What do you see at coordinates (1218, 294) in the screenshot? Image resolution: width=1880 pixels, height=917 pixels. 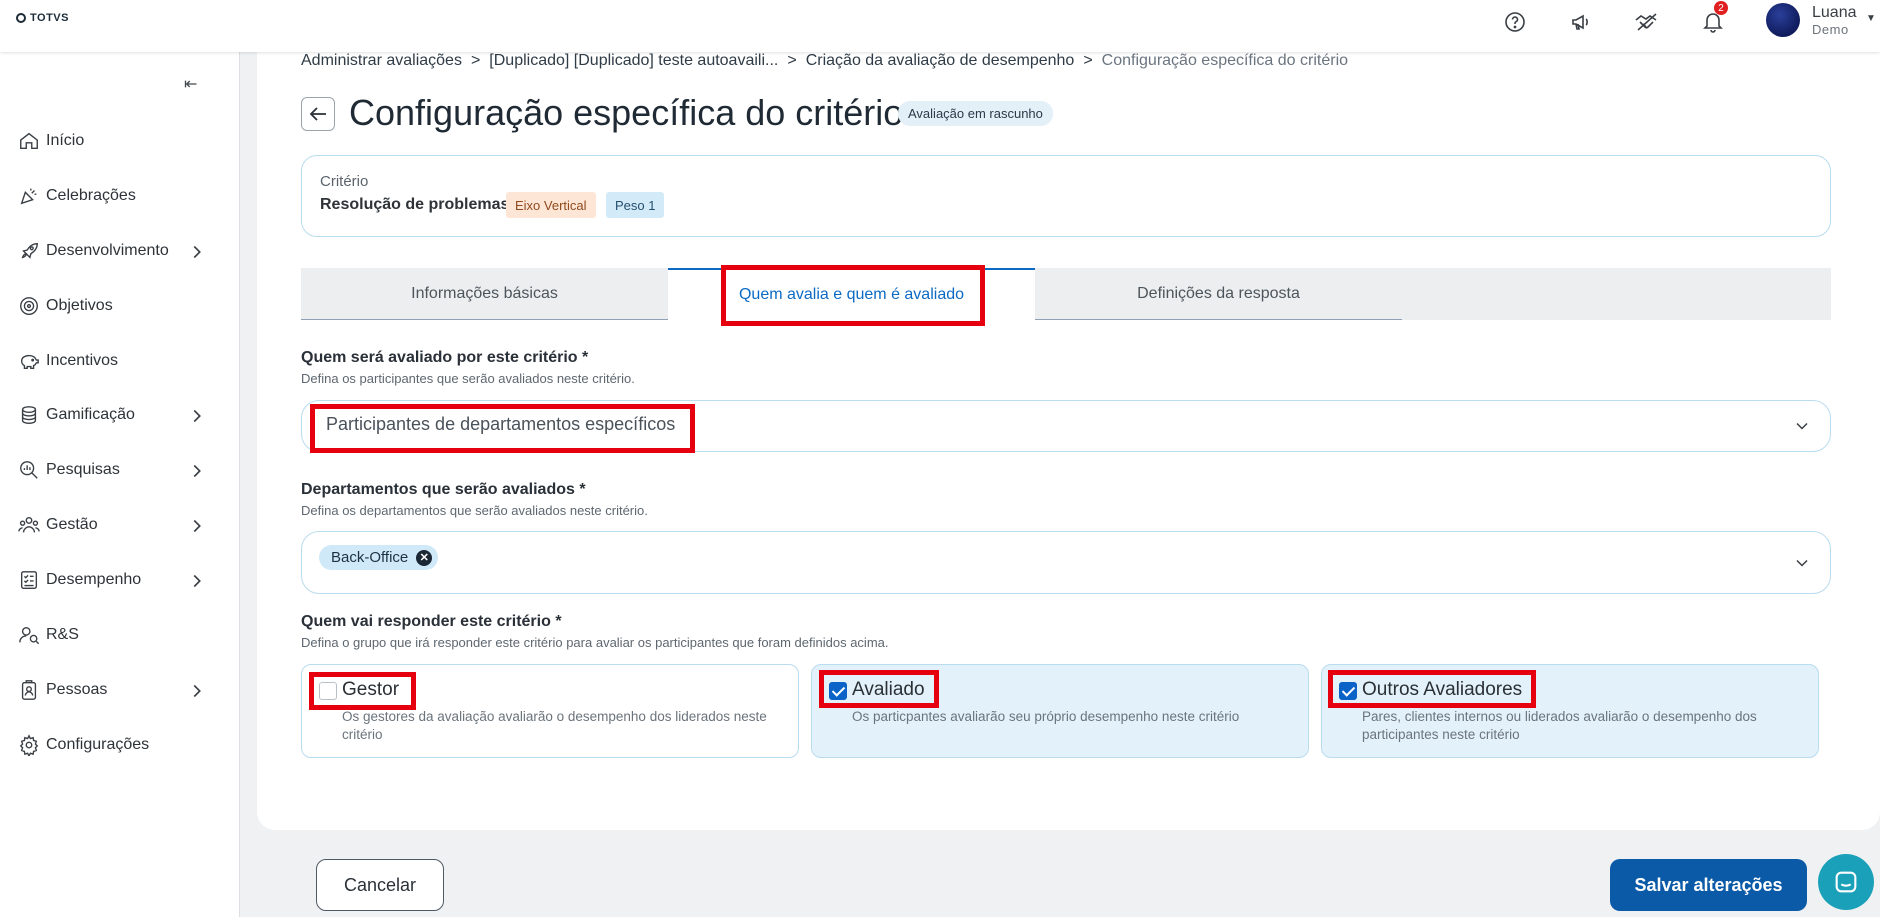 I see `tab-definicoes-resposta: Definições da resposta` at bounding box center [1218, 294].